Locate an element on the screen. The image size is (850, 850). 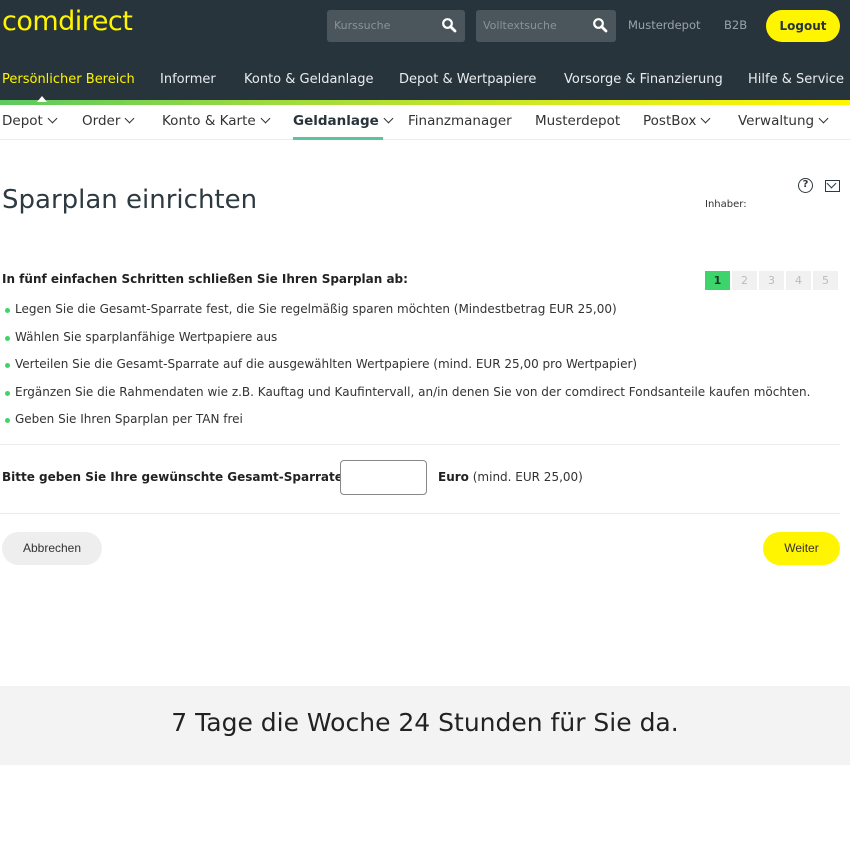
main-nav-depot-wertpapiere: Depot & Wertpapiere is located at coordinates (467, 79).